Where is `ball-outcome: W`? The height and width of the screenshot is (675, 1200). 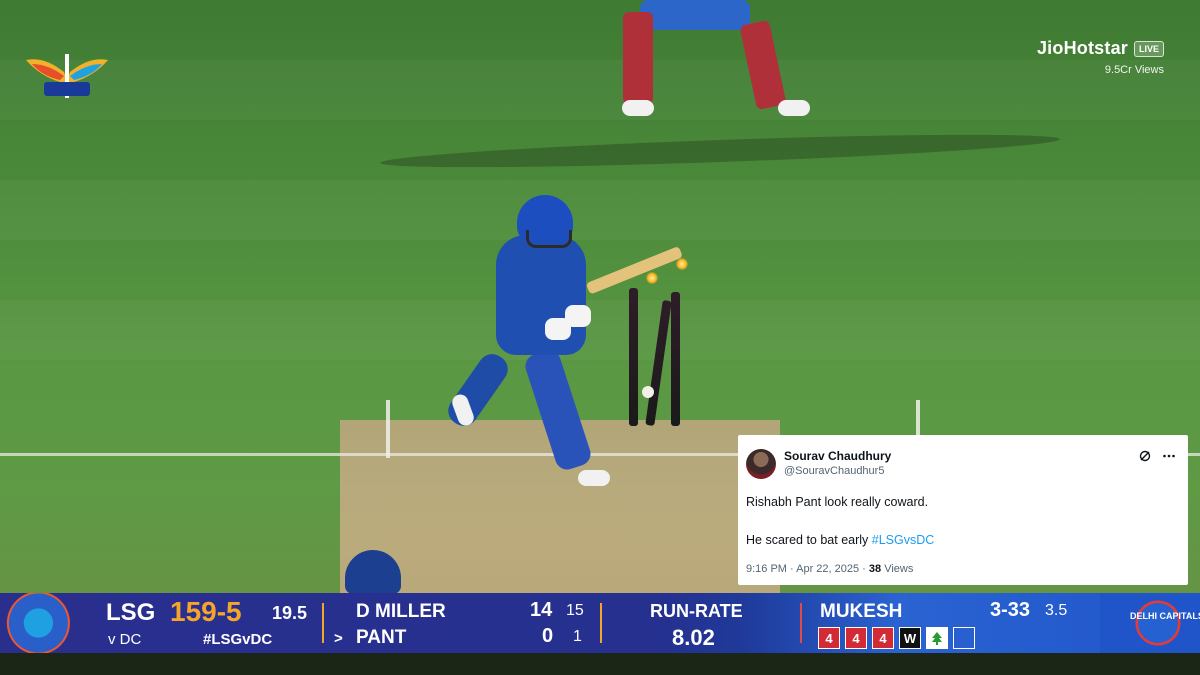 ball-outcome: W is located at coordinates (910, 638).